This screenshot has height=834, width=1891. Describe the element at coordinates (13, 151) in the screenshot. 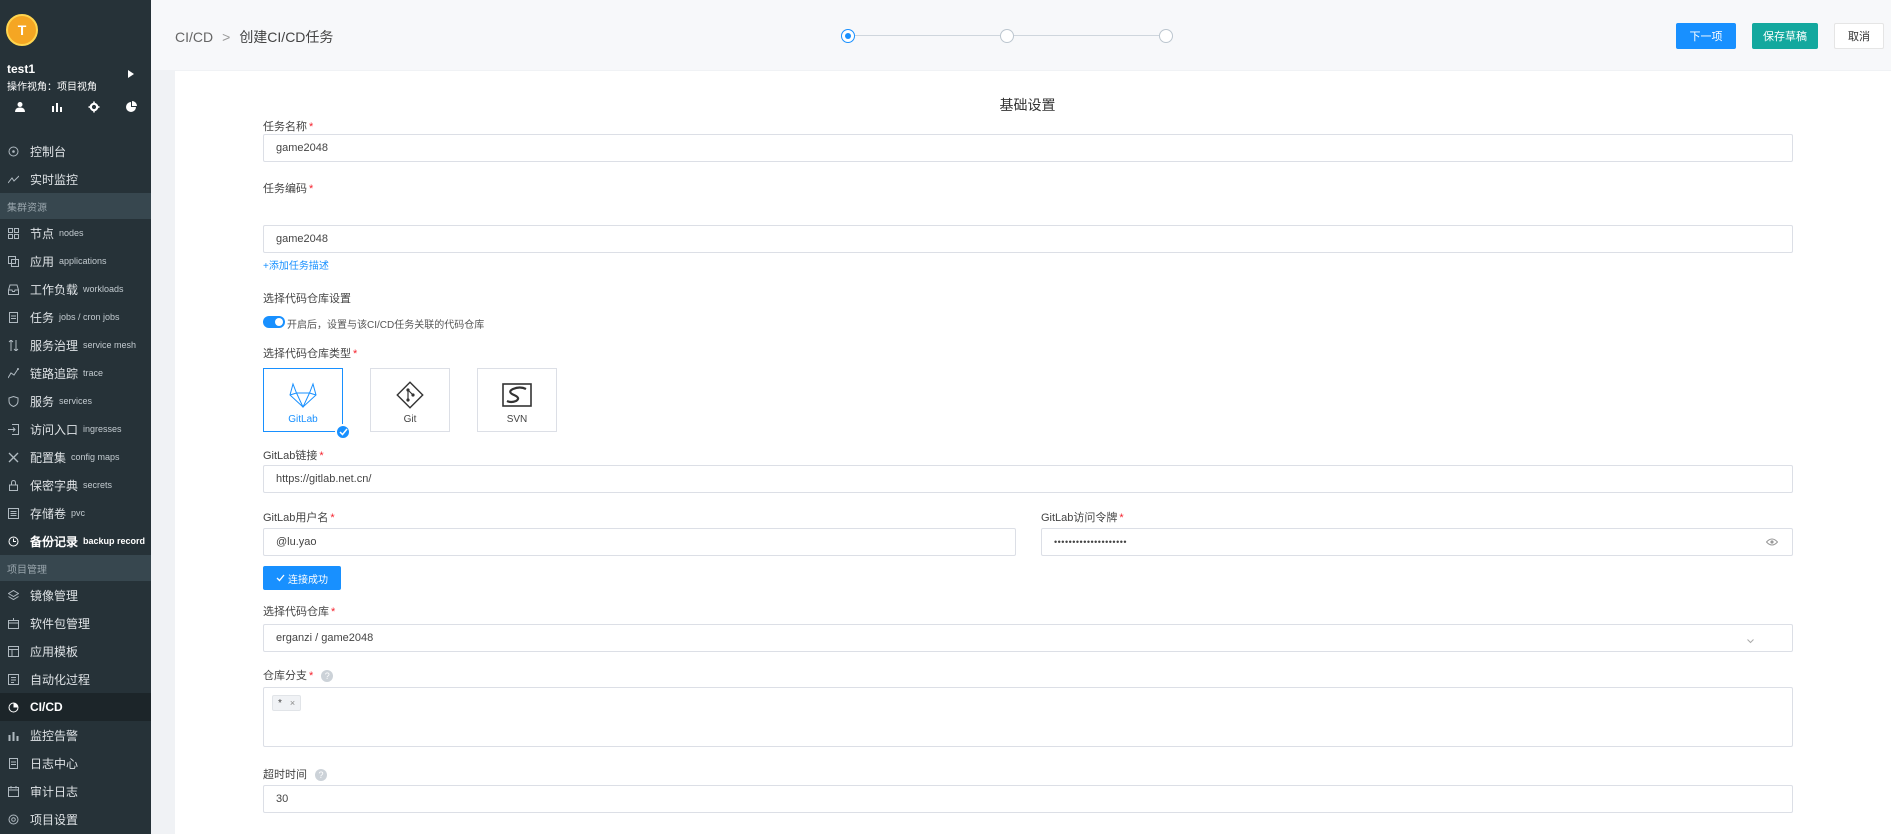

I see `dashboard-icon` at that location.